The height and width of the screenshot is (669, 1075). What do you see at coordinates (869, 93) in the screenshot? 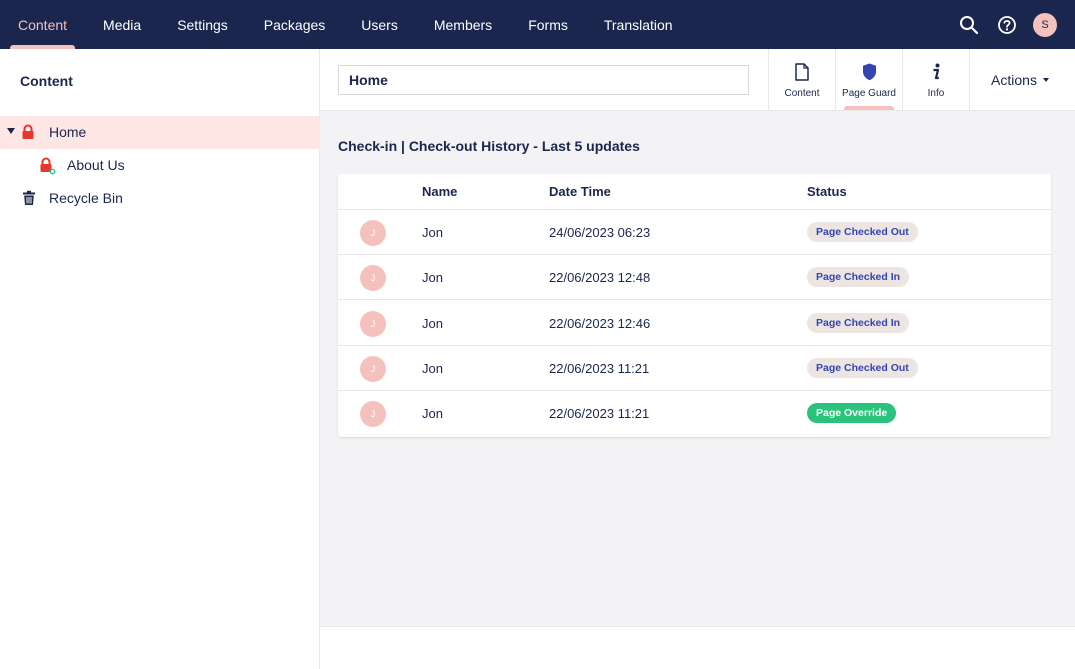
I see `app-label: Page Guard` at bounding box center [869, 93].